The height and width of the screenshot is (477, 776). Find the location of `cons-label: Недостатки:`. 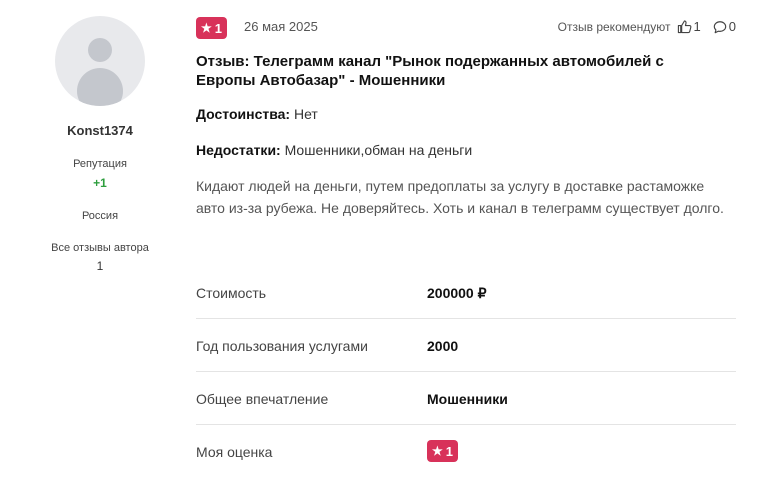

cons-label: Недостатки: is located at coordinates (238, 150).